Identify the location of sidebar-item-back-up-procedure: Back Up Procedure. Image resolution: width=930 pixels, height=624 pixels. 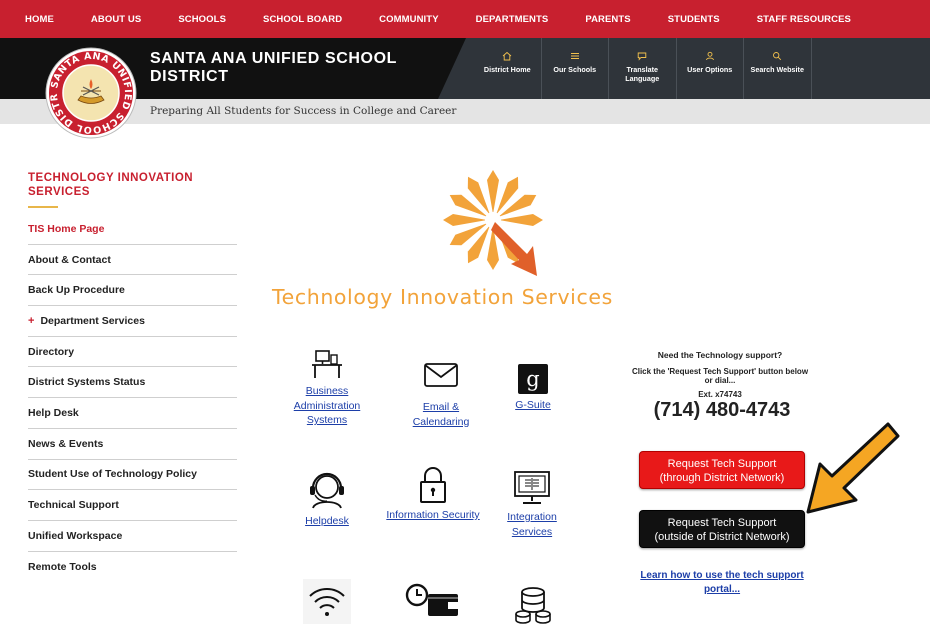
(132, 291).